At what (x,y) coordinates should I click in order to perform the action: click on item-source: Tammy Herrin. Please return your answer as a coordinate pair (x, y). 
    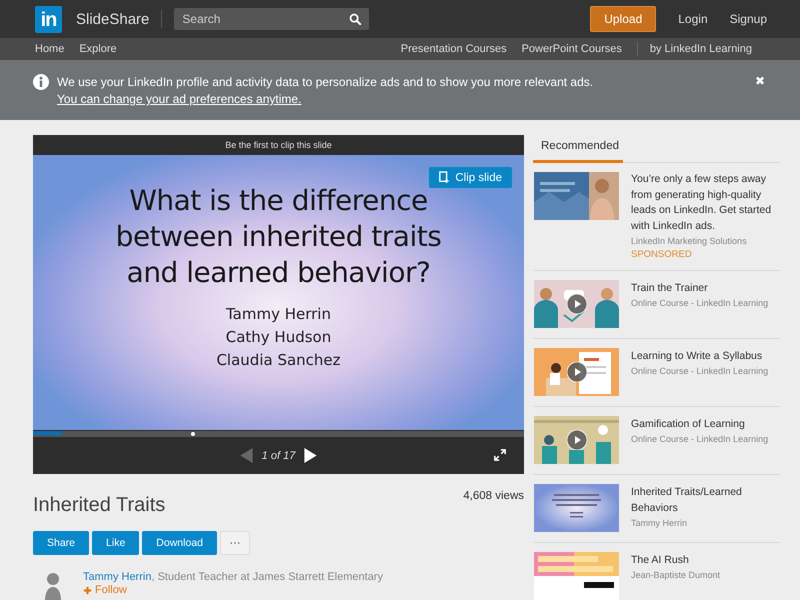
    Looking at the image, I should click on (659, 523).